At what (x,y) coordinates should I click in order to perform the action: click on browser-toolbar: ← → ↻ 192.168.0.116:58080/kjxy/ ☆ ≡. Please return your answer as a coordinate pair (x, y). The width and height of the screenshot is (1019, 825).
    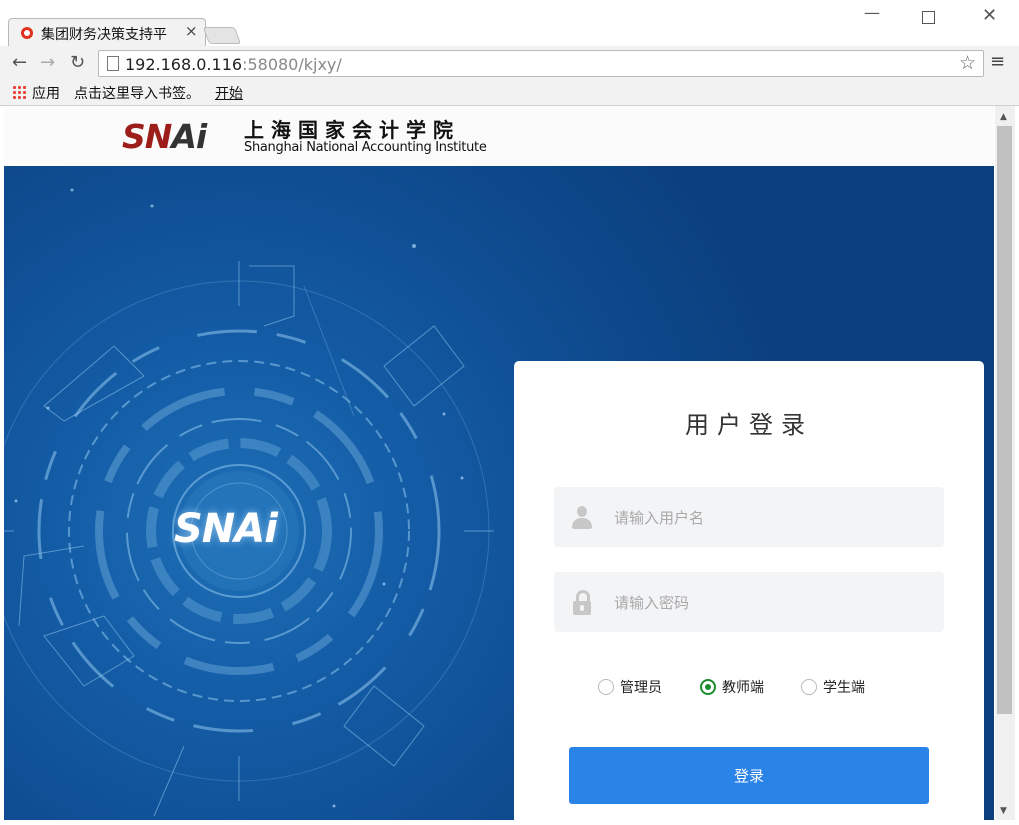
    Looking at the image, I should click on (509, 63).